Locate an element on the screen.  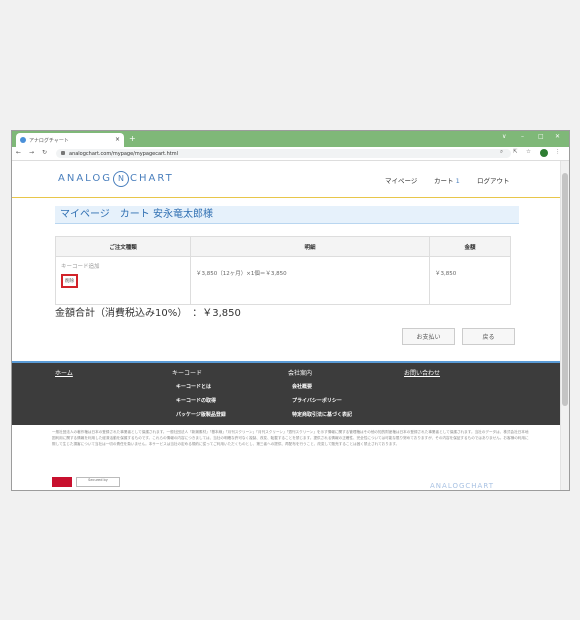
footer-link-privacy: プライバシーポリシー is located at coordinates (317, 400).